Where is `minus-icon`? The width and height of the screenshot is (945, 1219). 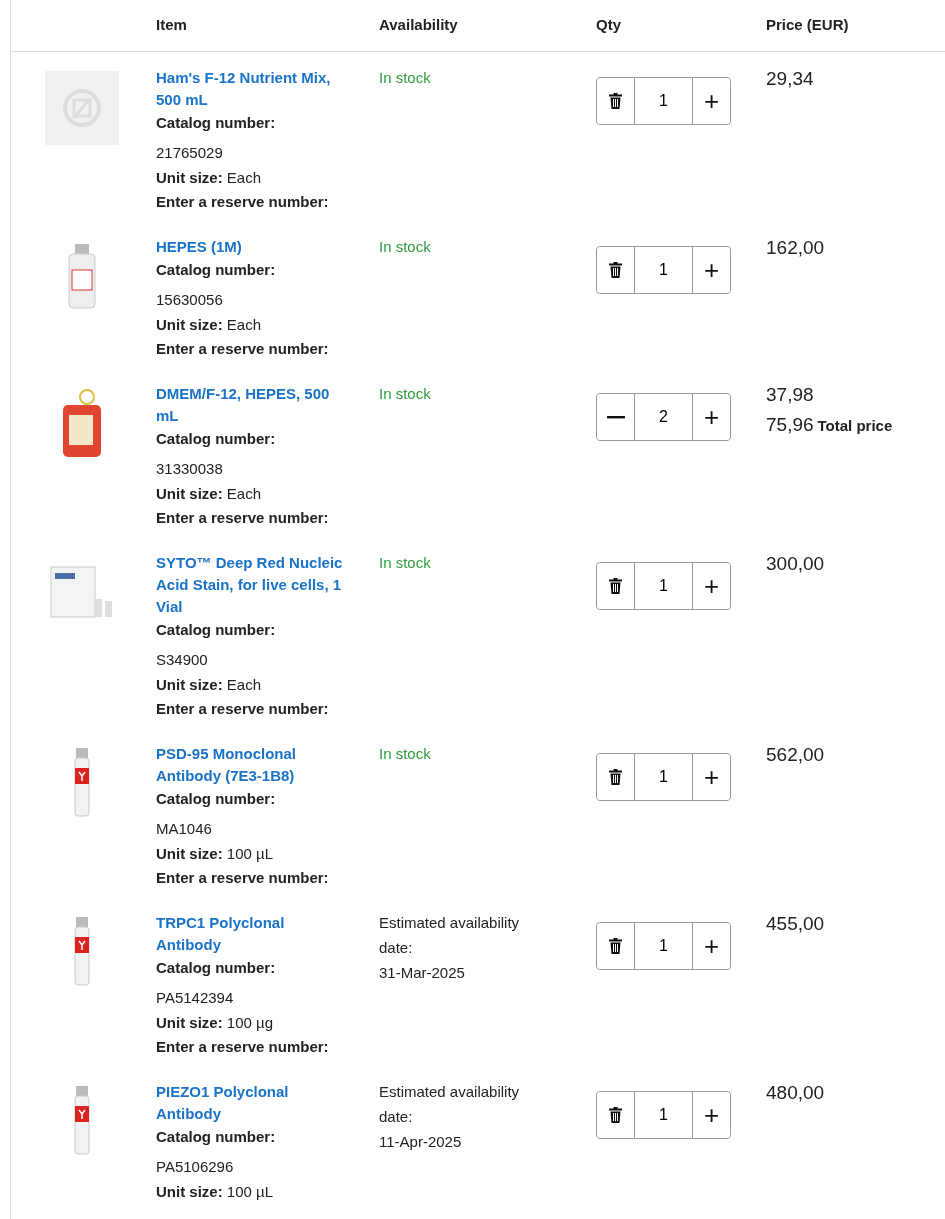
minus-icon is located at coordinates (615, 417).